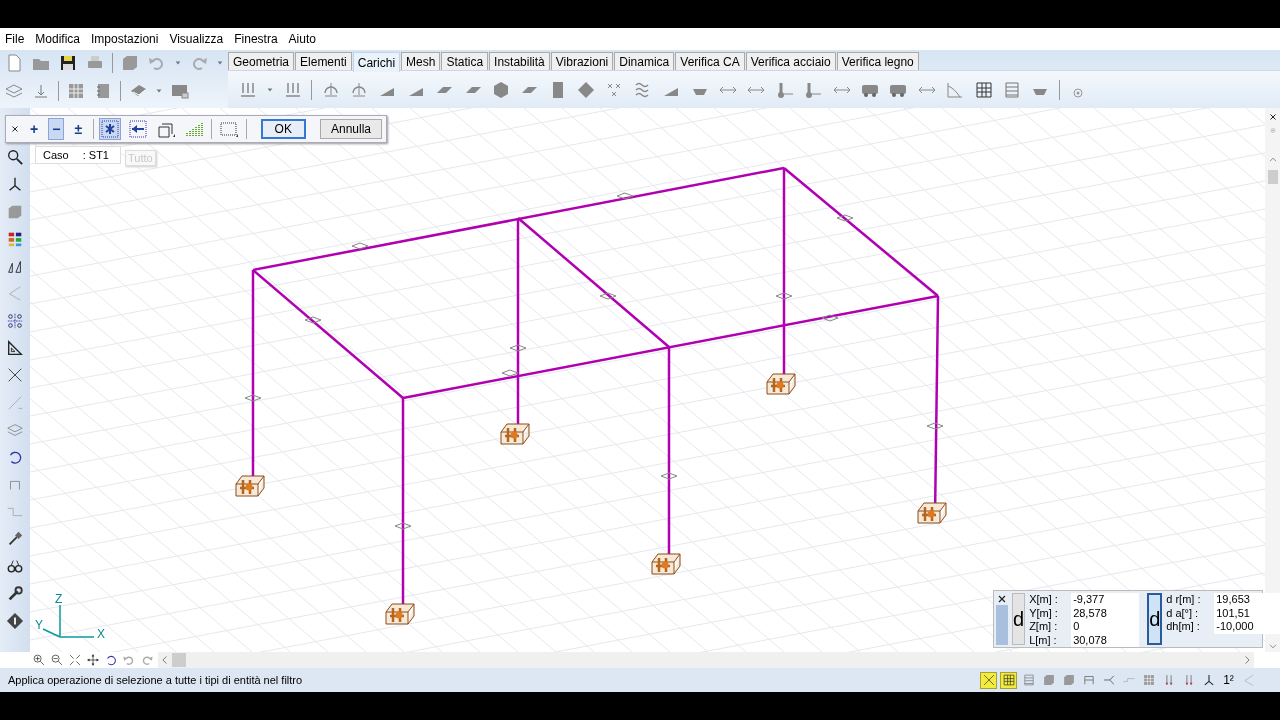 The image size is (1280, 720). I want to click on table-icon, so click(76, 91).